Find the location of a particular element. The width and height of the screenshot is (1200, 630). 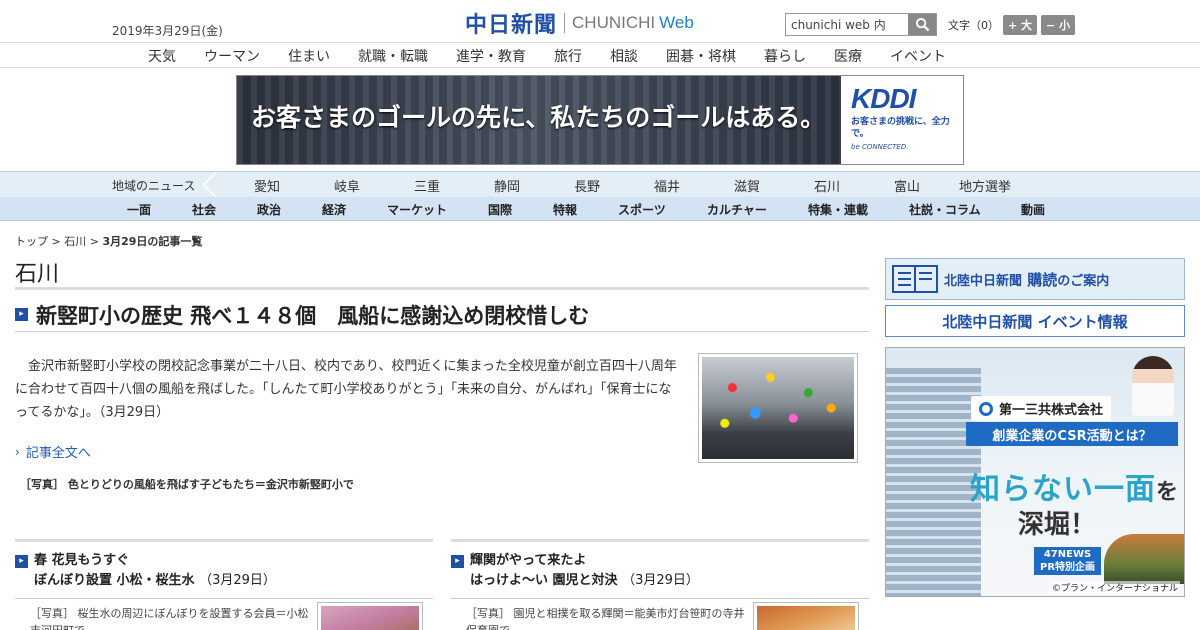

sub-article-text: ［写真］ 園児と相撲を取る輝関＝能美市灯台笹町の寺井保育園で is located at coordinates (605, 618).